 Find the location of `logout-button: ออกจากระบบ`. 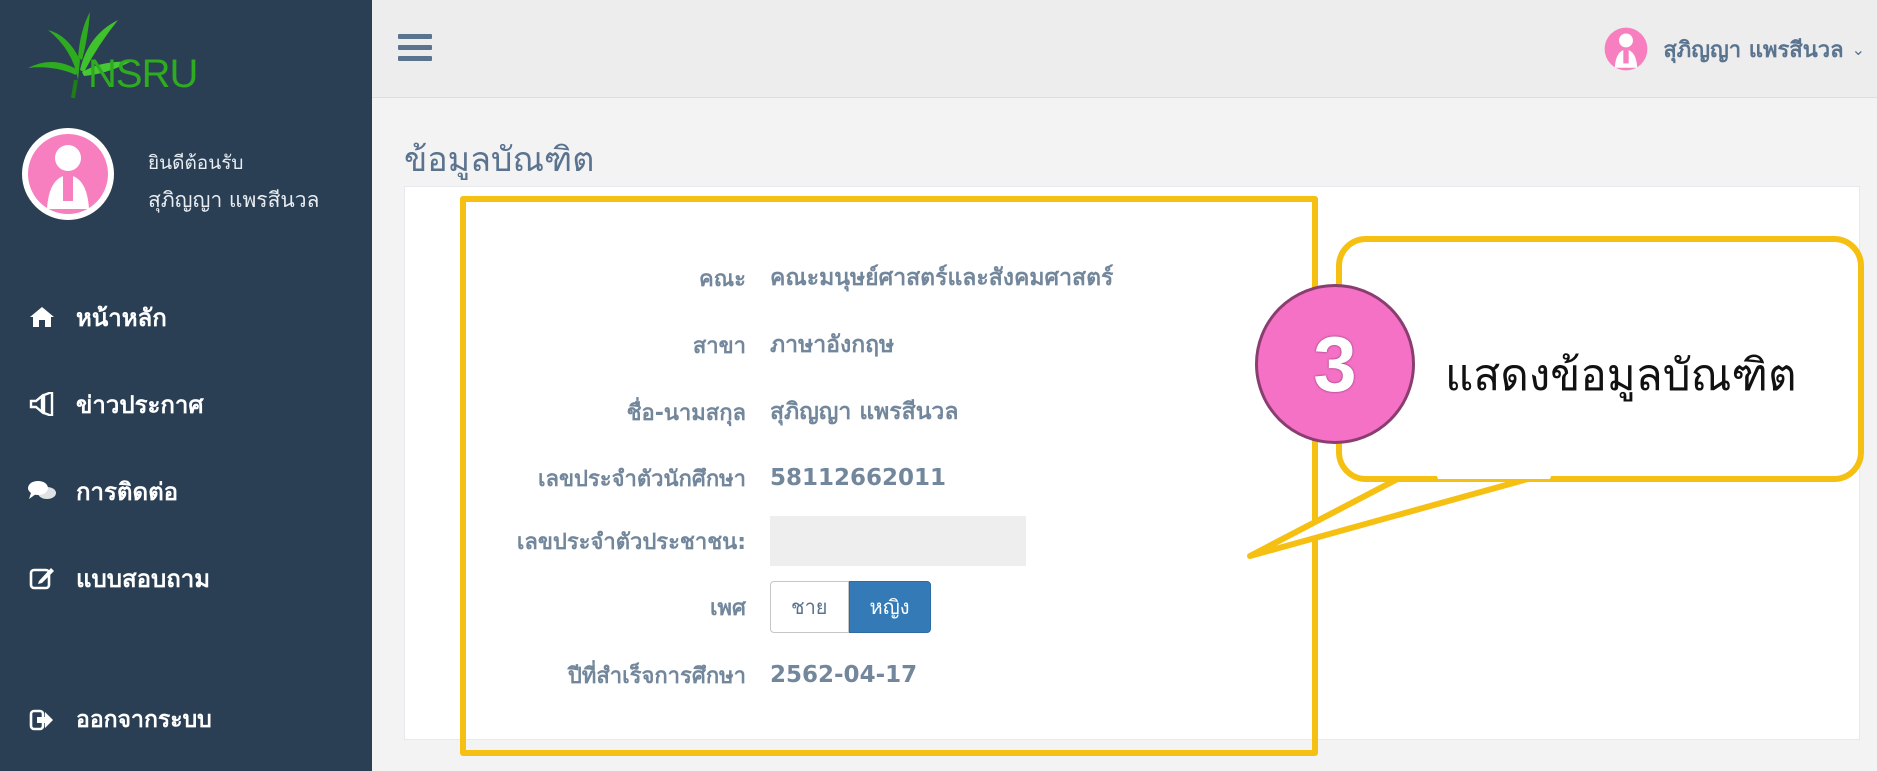

logout-button: ออกจากระบบ is located at coordinates (119, 720).